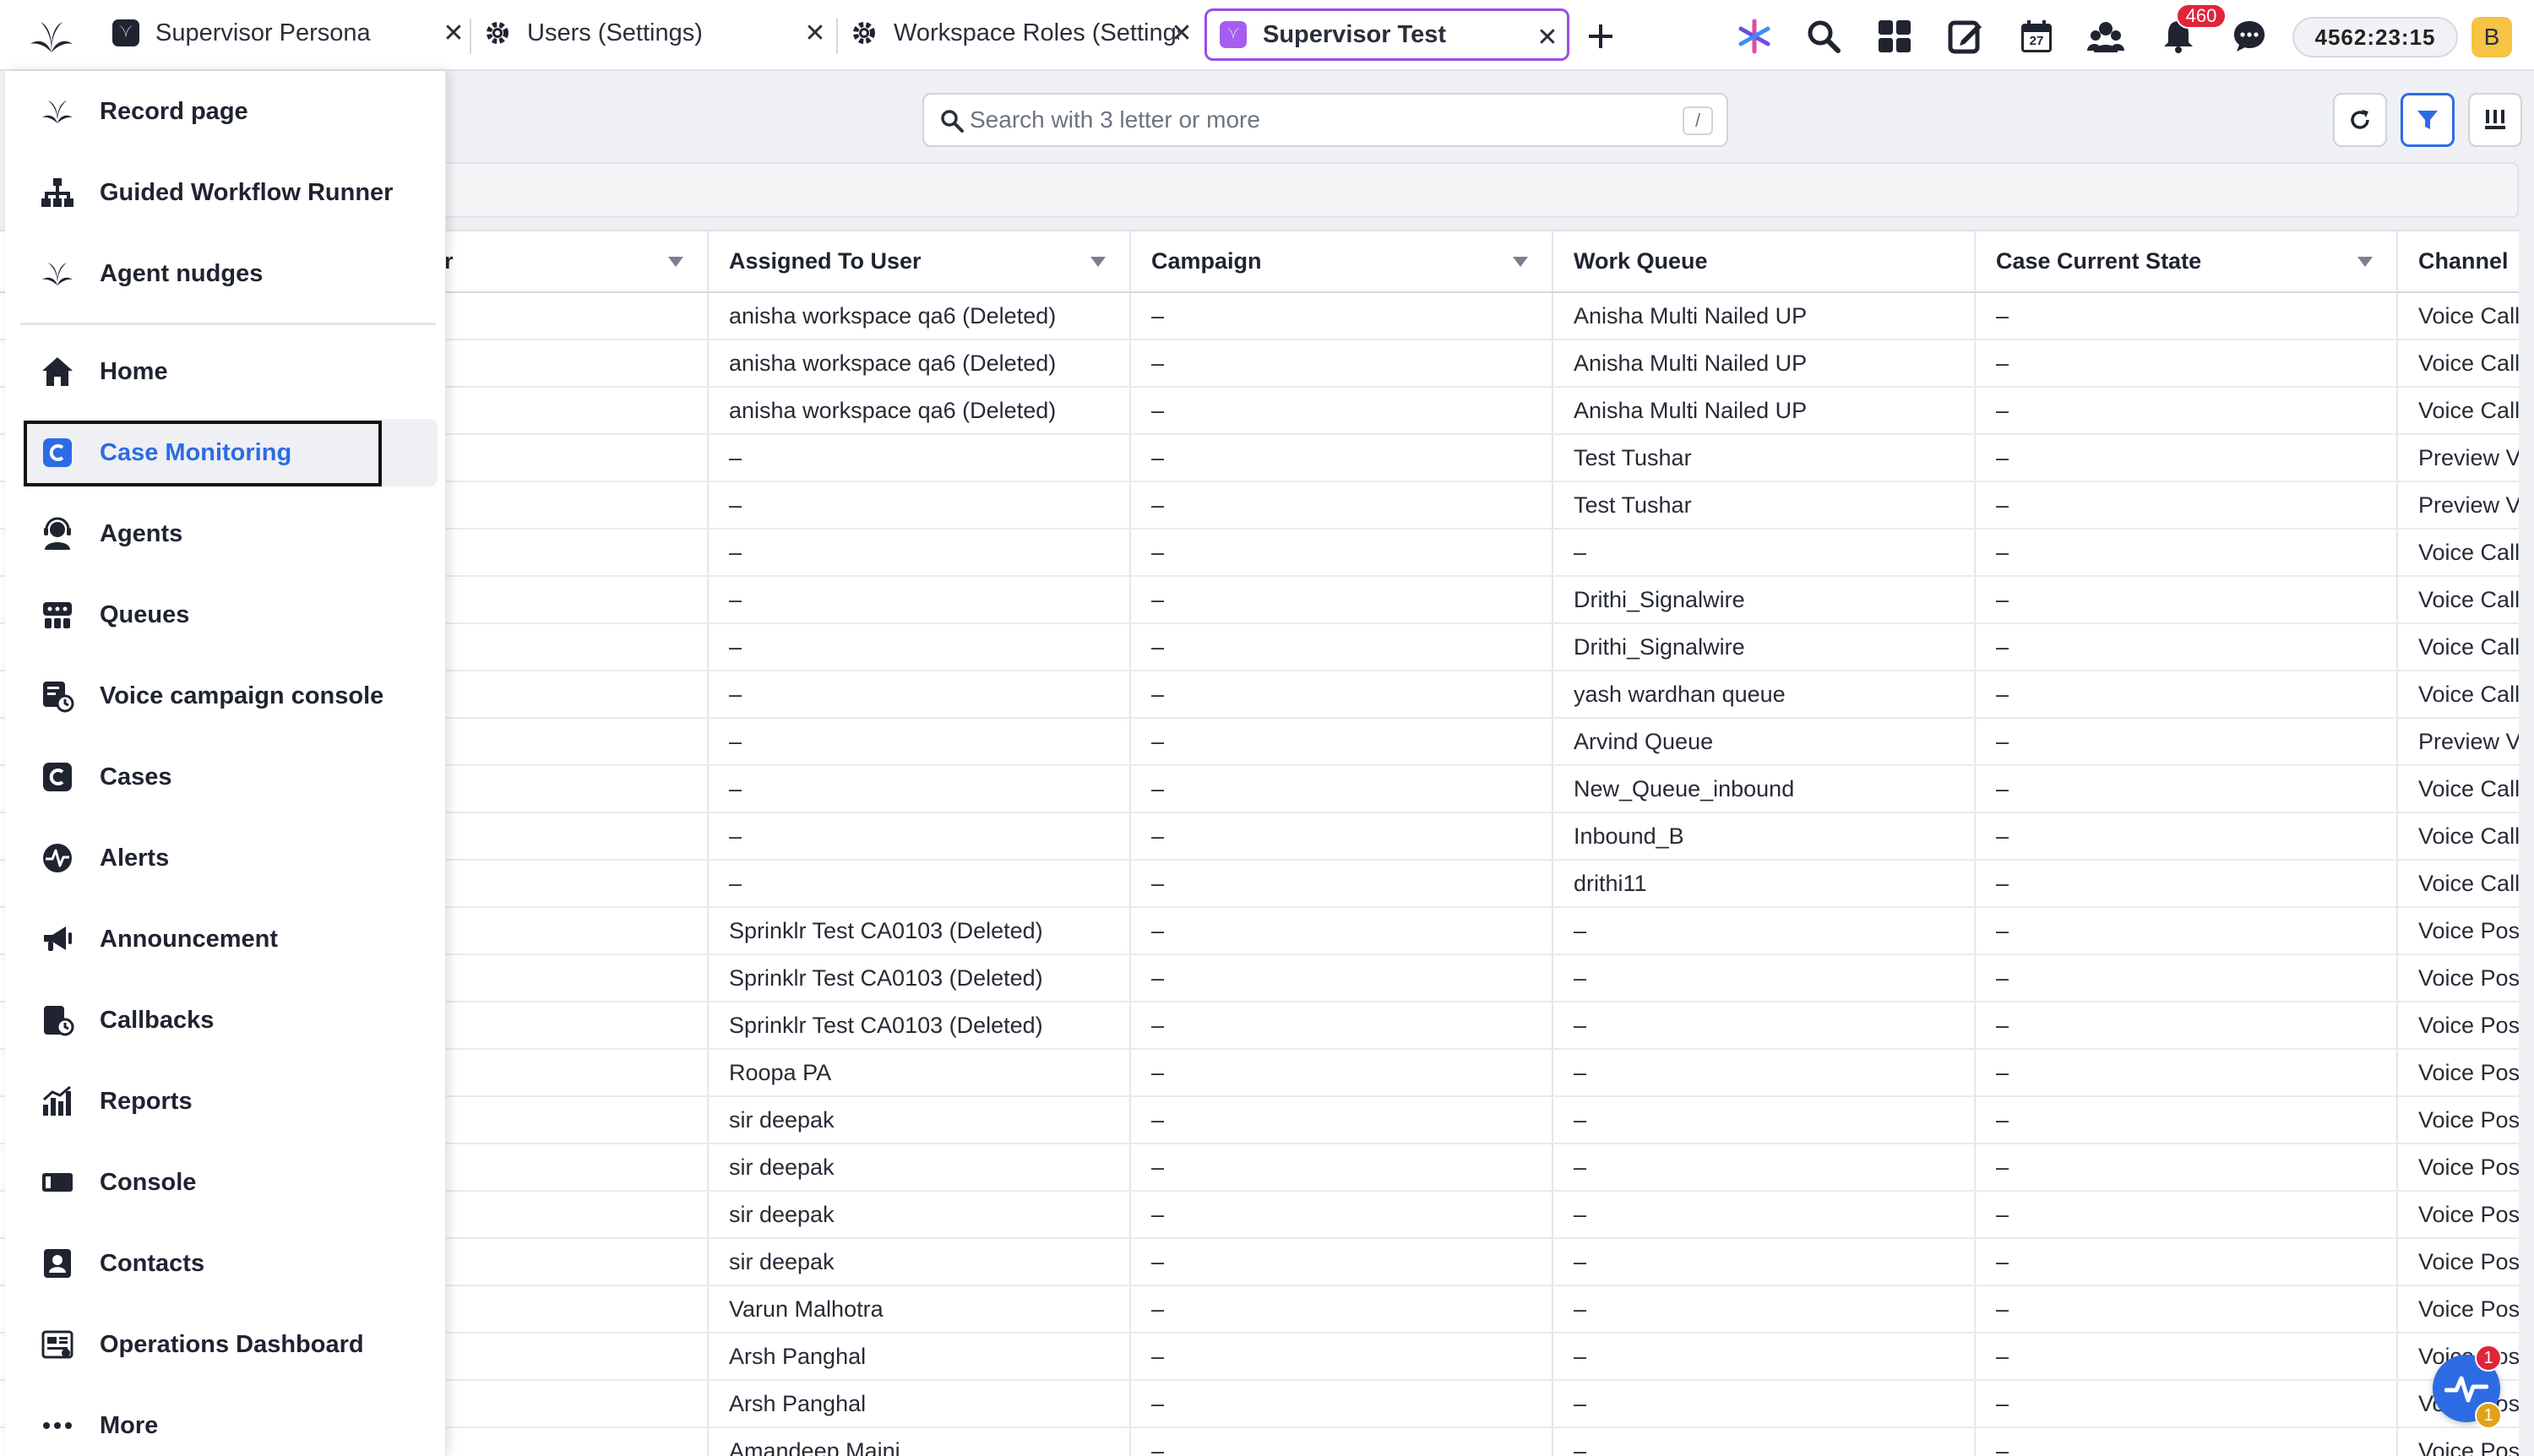  I want to click on home-icon, so click(57, 371).